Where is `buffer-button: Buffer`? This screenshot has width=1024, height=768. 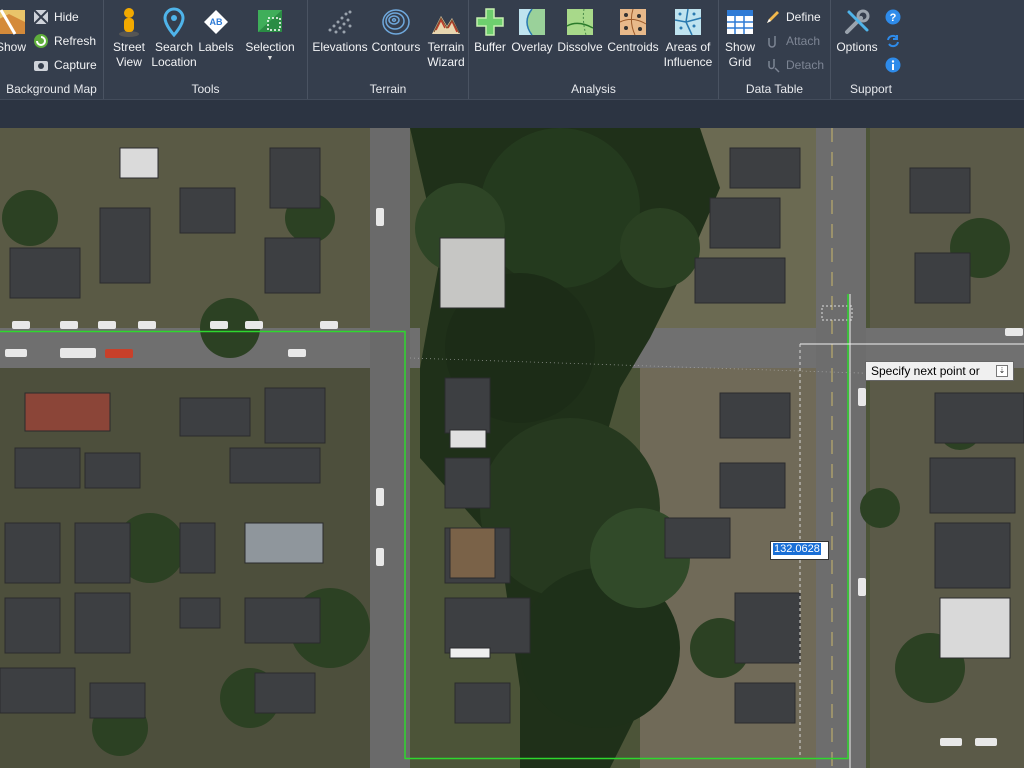
buffer-button: Buffer is located at coordinates (490, 30).